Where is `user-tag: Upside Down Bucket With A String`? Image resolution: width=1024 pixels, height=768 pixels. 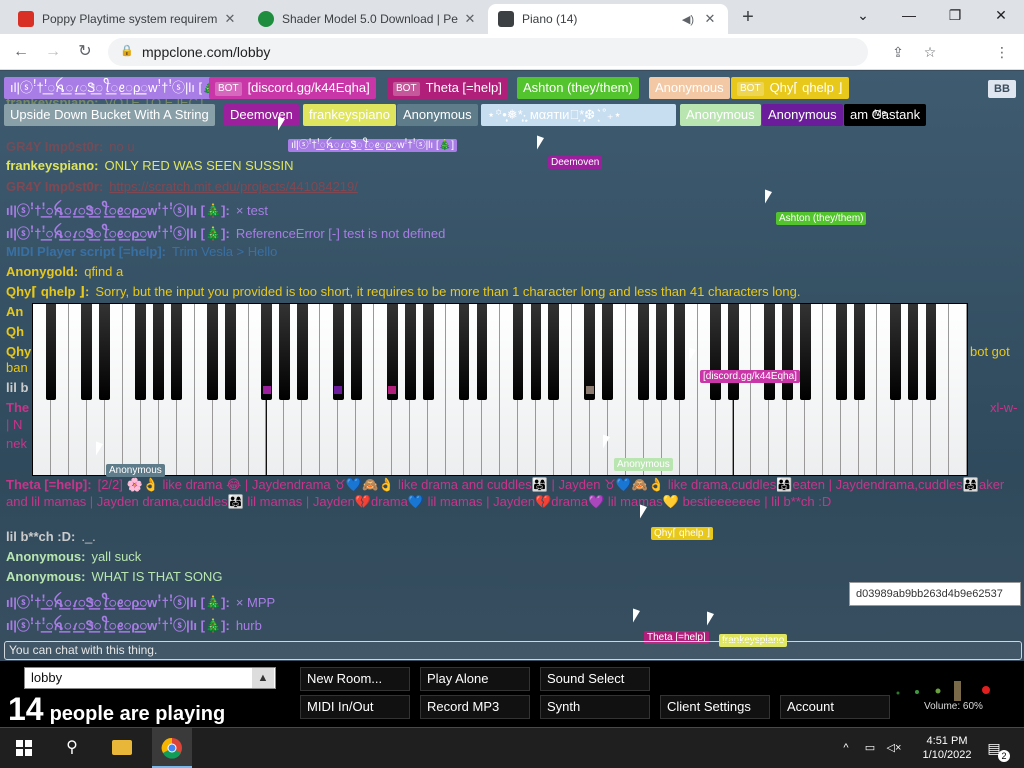 user-tag: Upside Down Bucket With A String is located at coordinates (109, 115).